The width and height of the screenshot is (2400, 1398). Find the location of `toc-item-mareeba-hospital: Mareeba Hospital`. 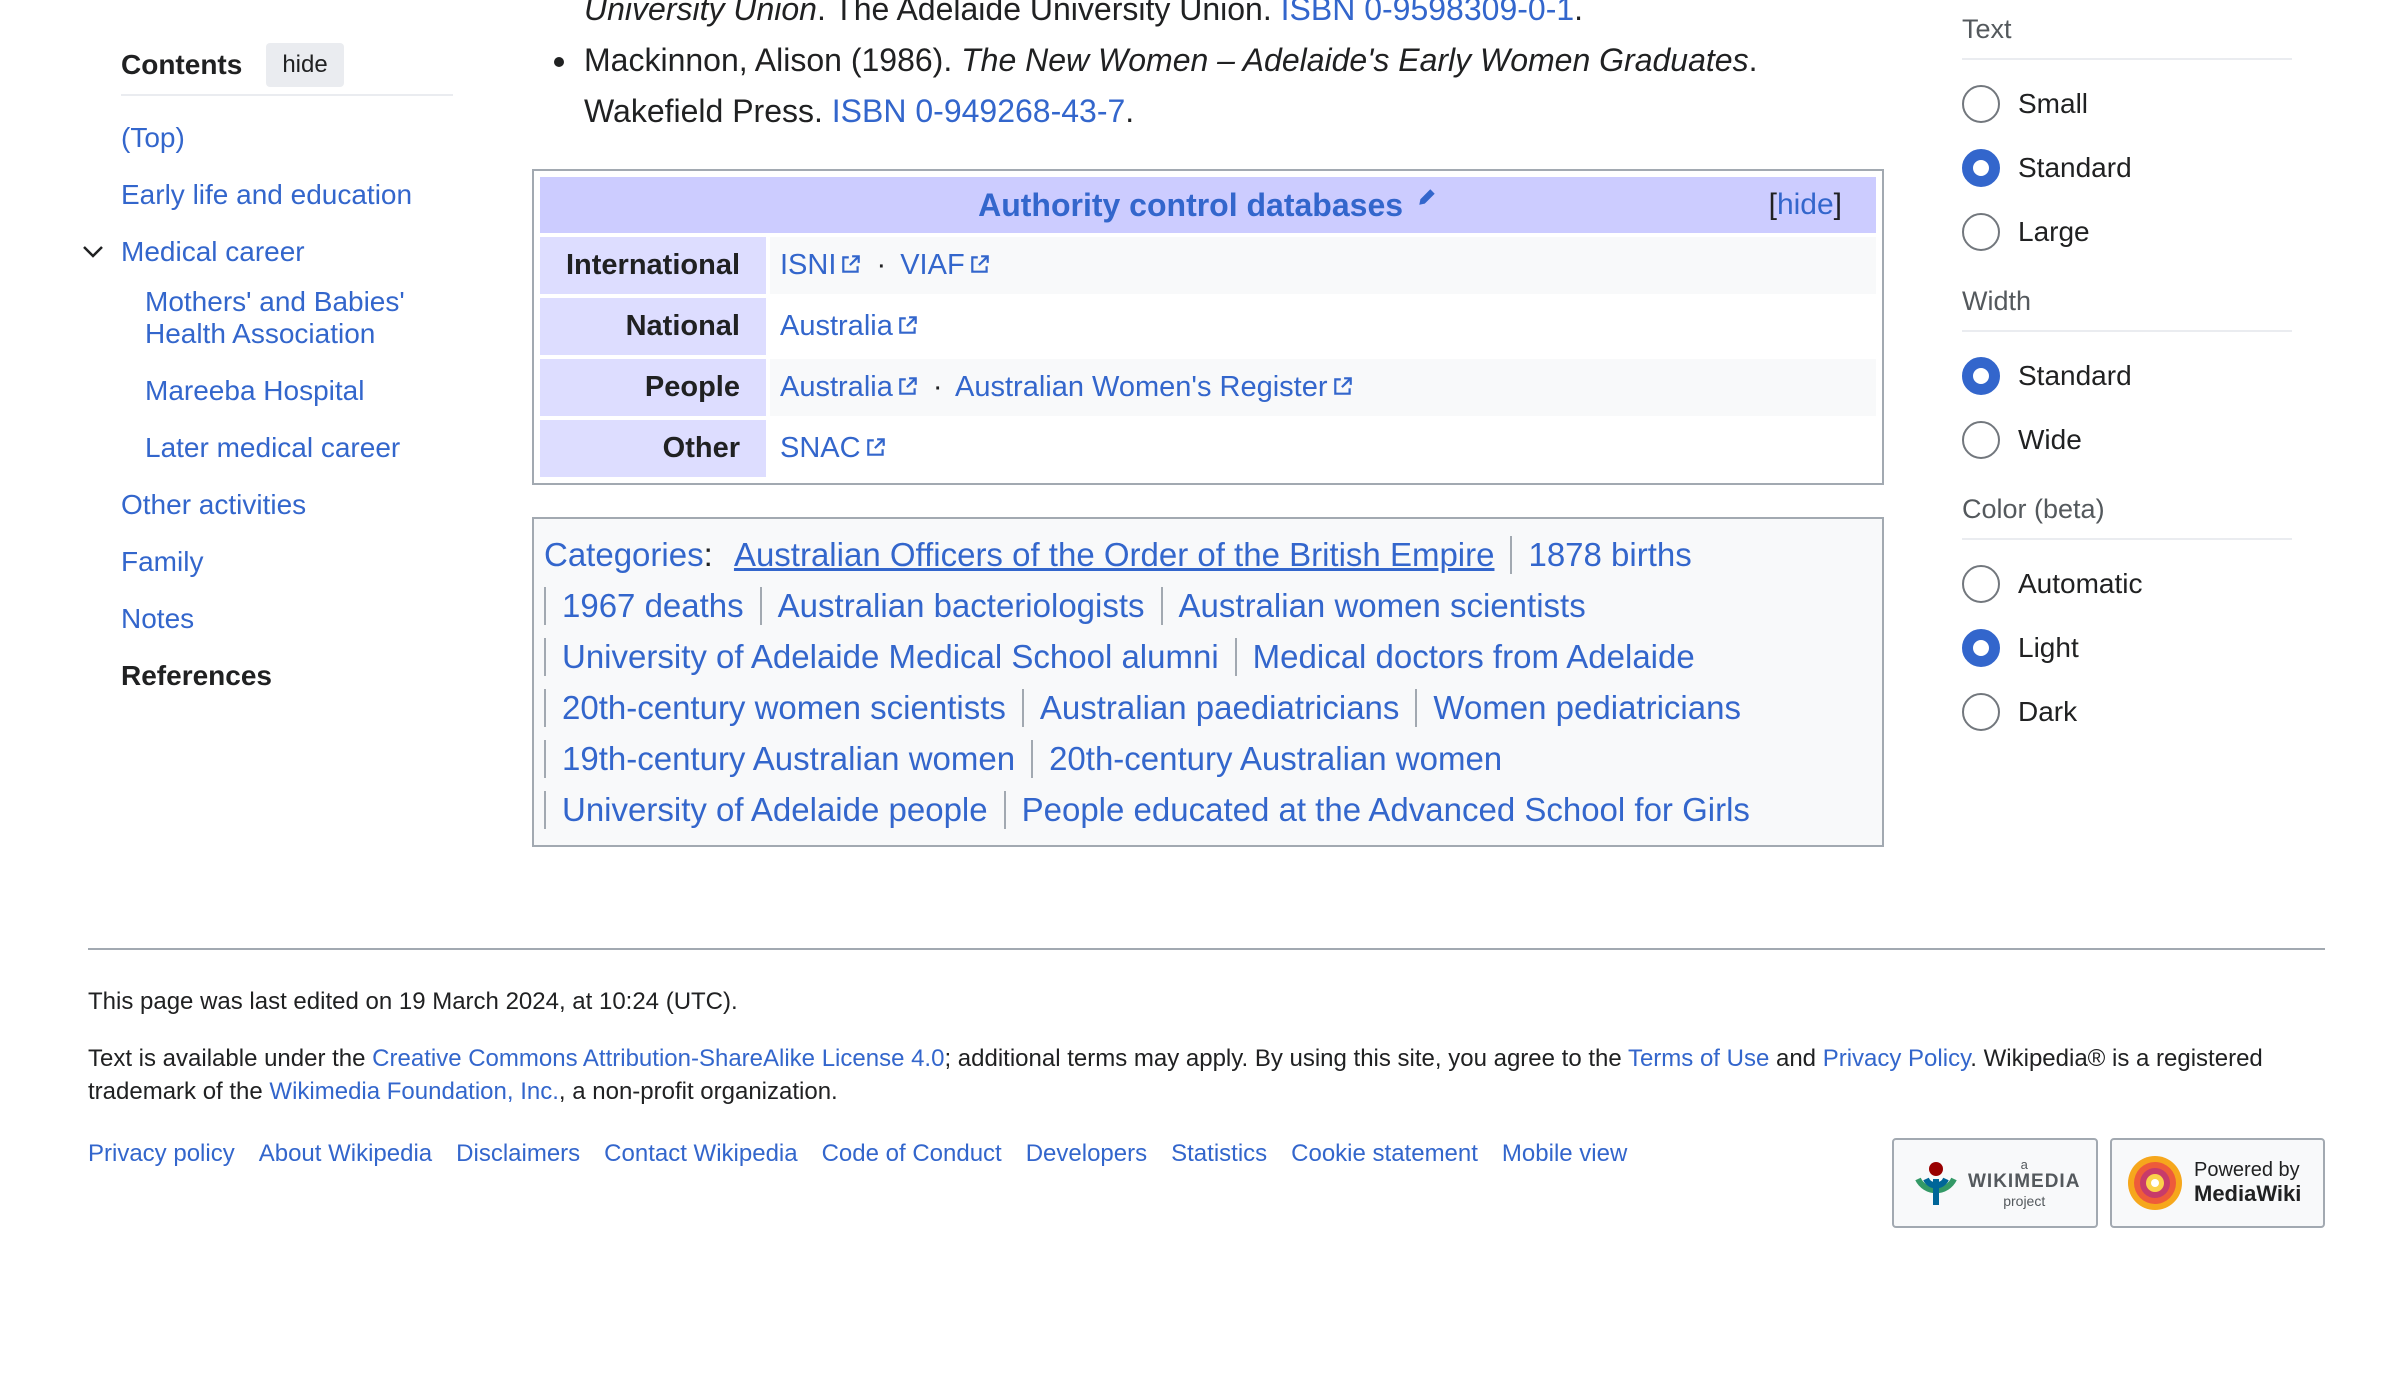

toc-item-mareeba-hospital: Mareeba Hospital is located at coordinates (287, 391).